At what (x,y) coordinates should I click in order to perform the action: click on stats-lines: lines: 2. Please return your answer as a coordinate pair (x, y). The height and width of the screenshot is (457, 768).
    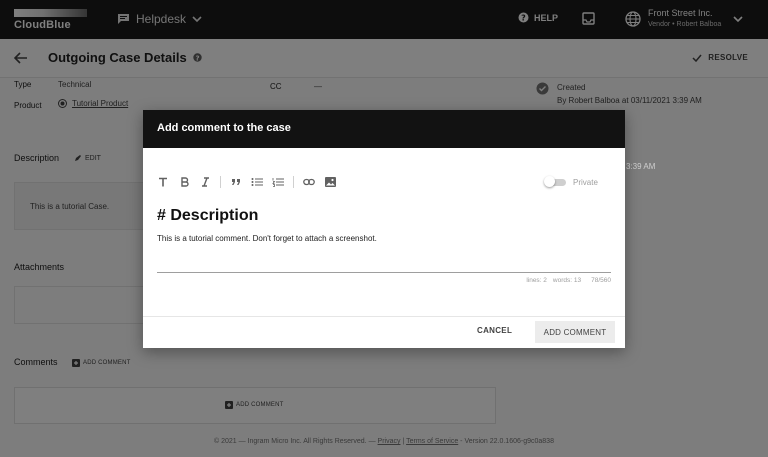
    Looking at the image, I should click on (536, 280).